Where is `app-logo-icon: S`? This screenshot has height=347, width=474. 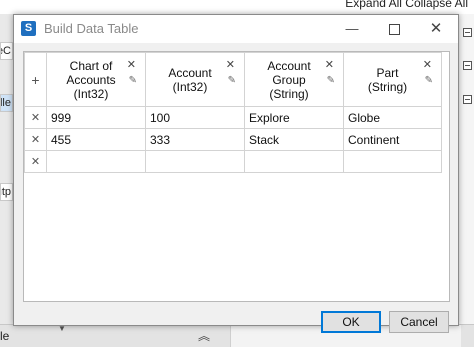
app-logo-icon: S is located at coordinates (28, 28).